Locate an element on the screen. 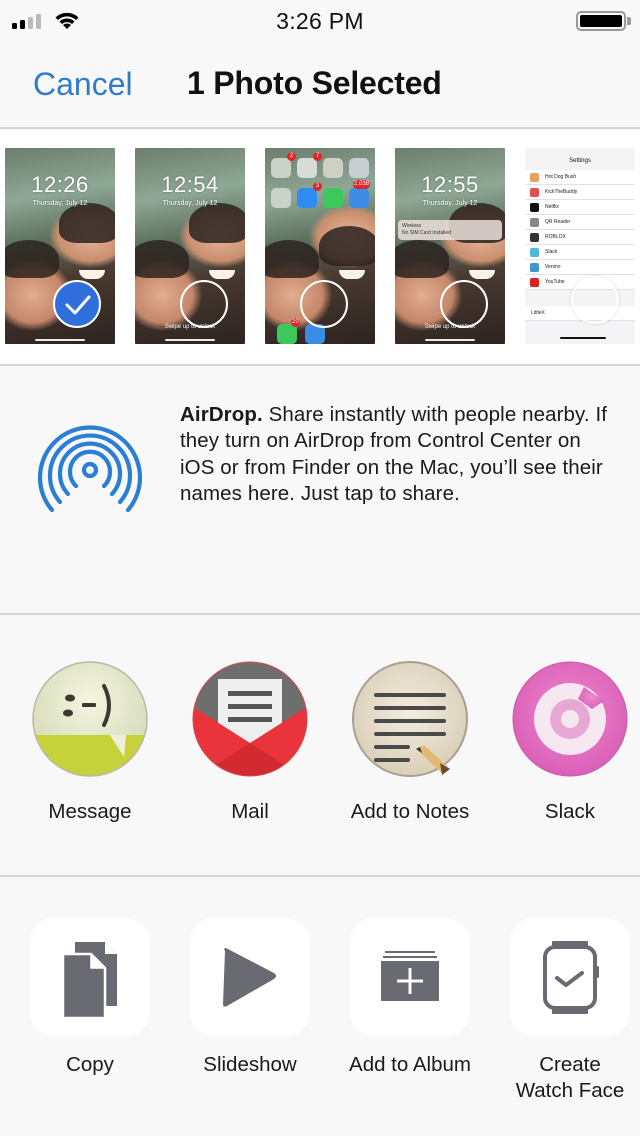 This screenshot has height=1136, width=640. thumbnail-badge: 7 is located at coordinates (317, 156).